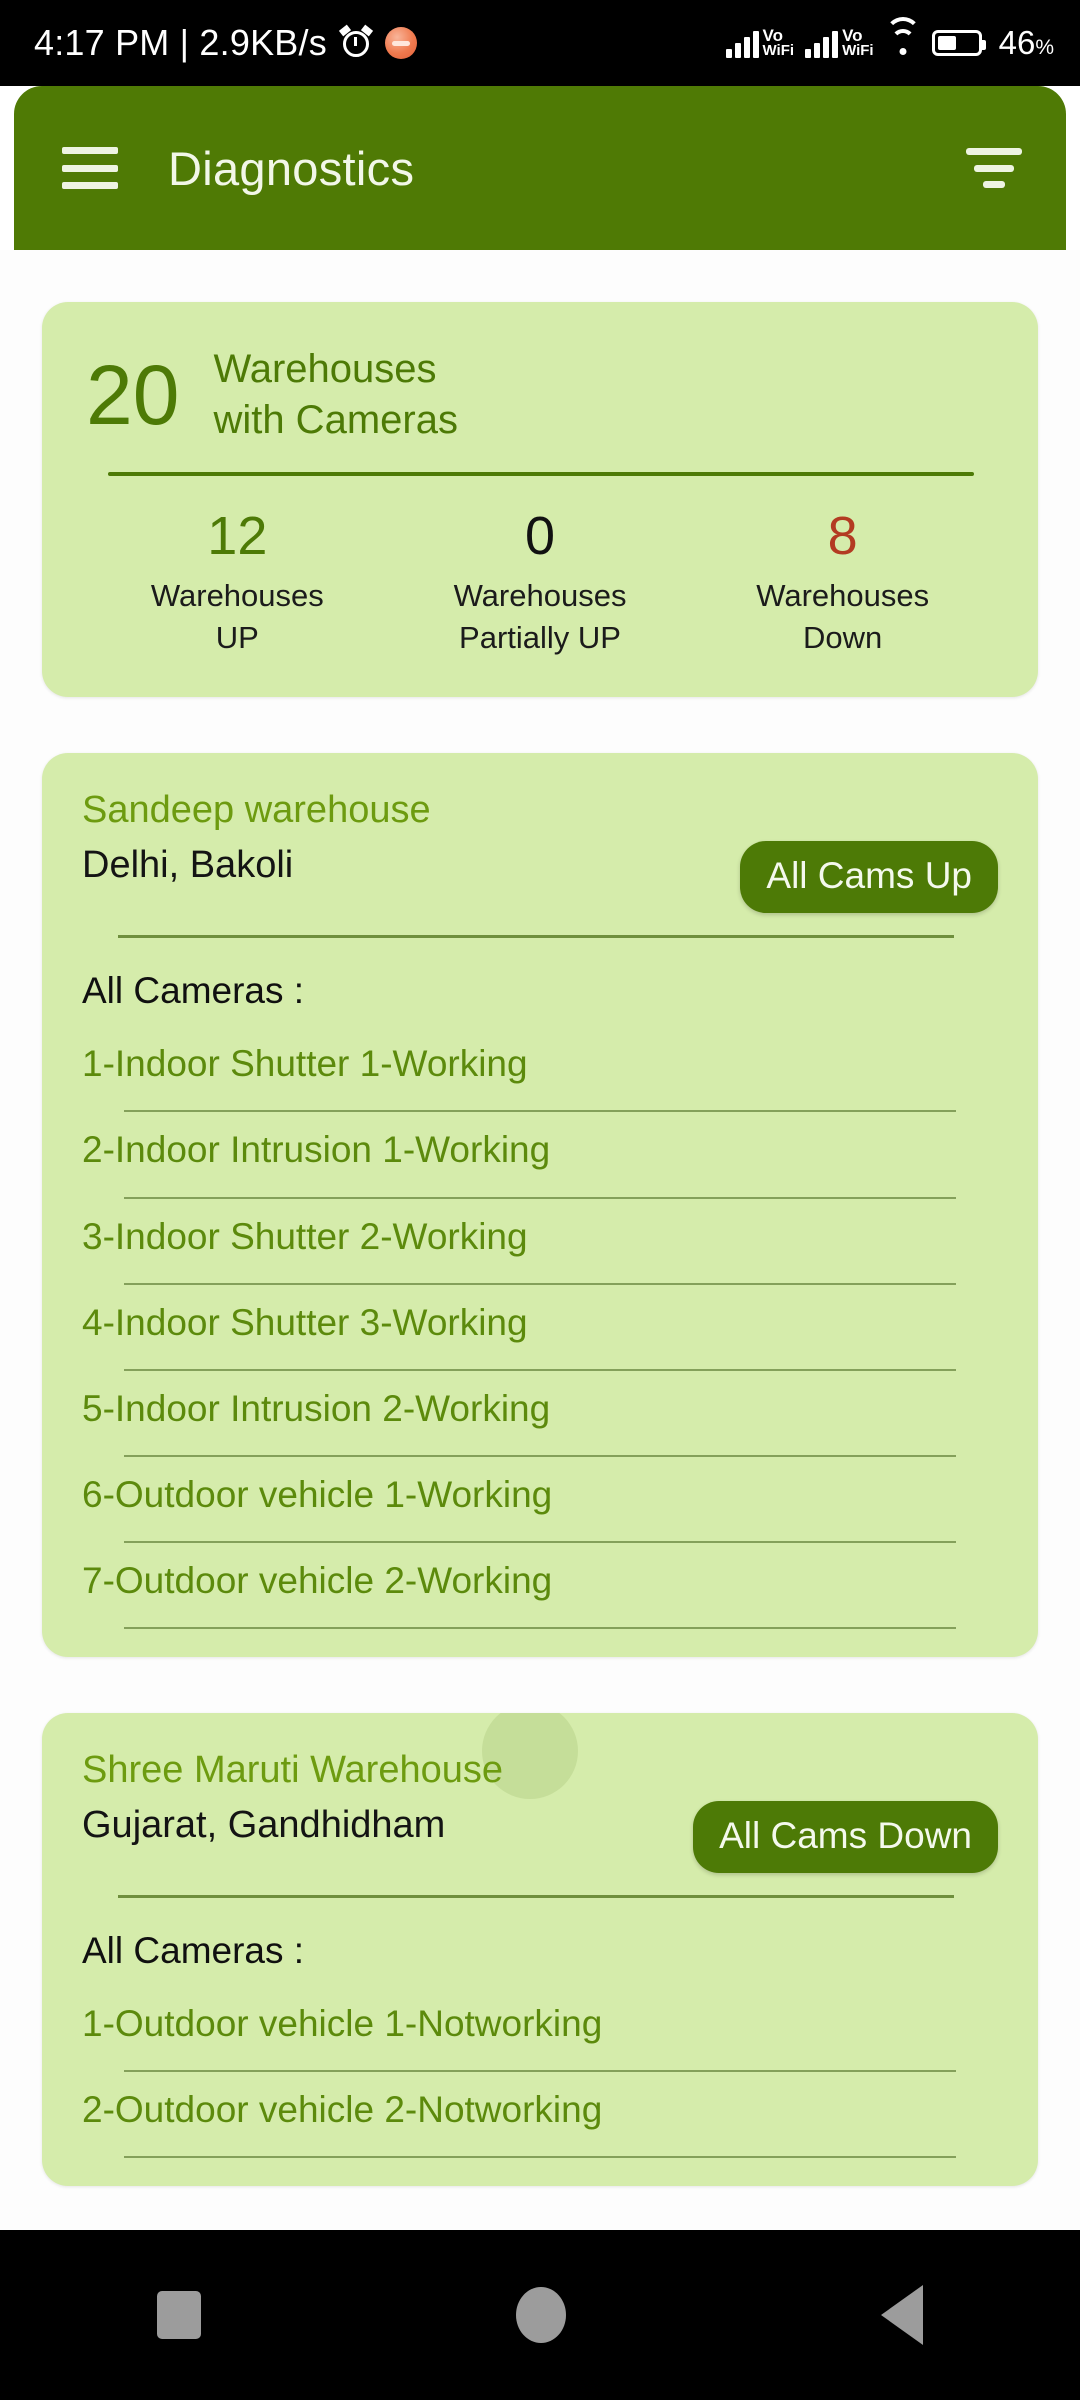  Describe the element at coordinates (293, 1770) in the screenshot. I see `warehouse-name: Shree Maruti Warehouse` at that location.